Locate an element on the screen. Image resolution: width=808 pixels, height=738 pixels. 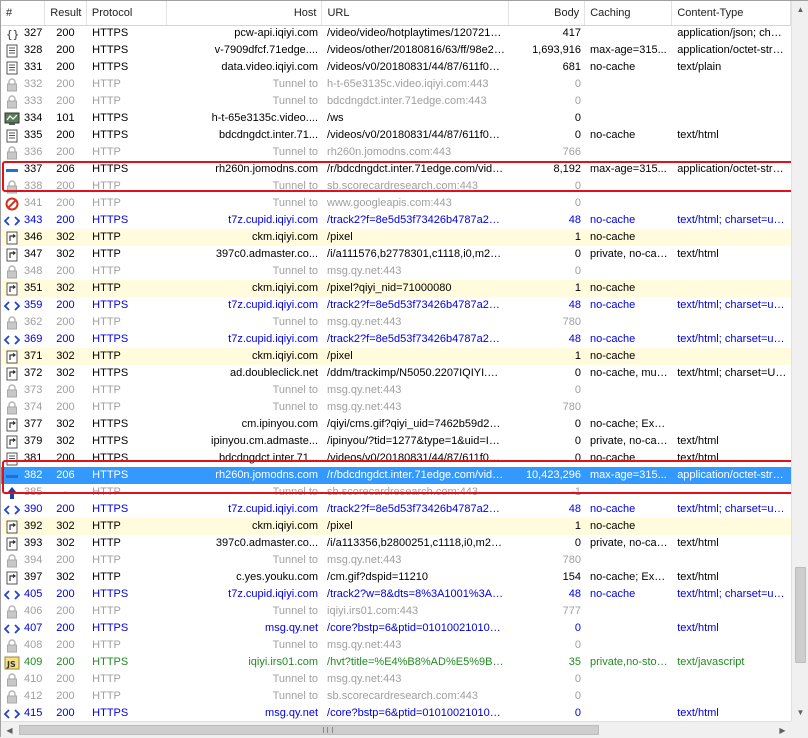
table-row: 373 200 HTTP Tunnel to msg.qy.net:443 0 is located at coordinates (396, 390).